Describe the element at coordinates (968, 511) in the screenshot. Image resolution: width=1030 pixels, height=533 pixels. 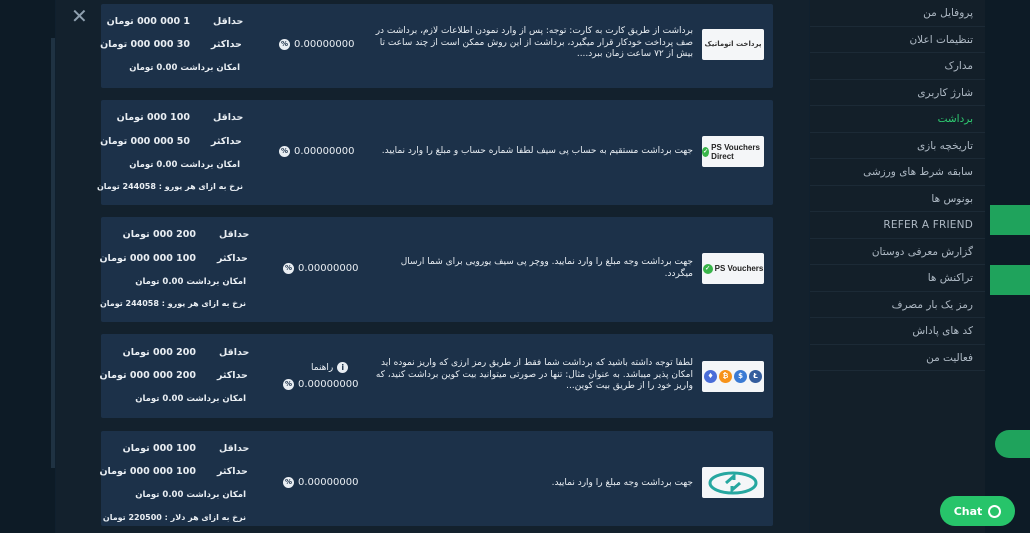
I see `chat-label: Chat` at that location.